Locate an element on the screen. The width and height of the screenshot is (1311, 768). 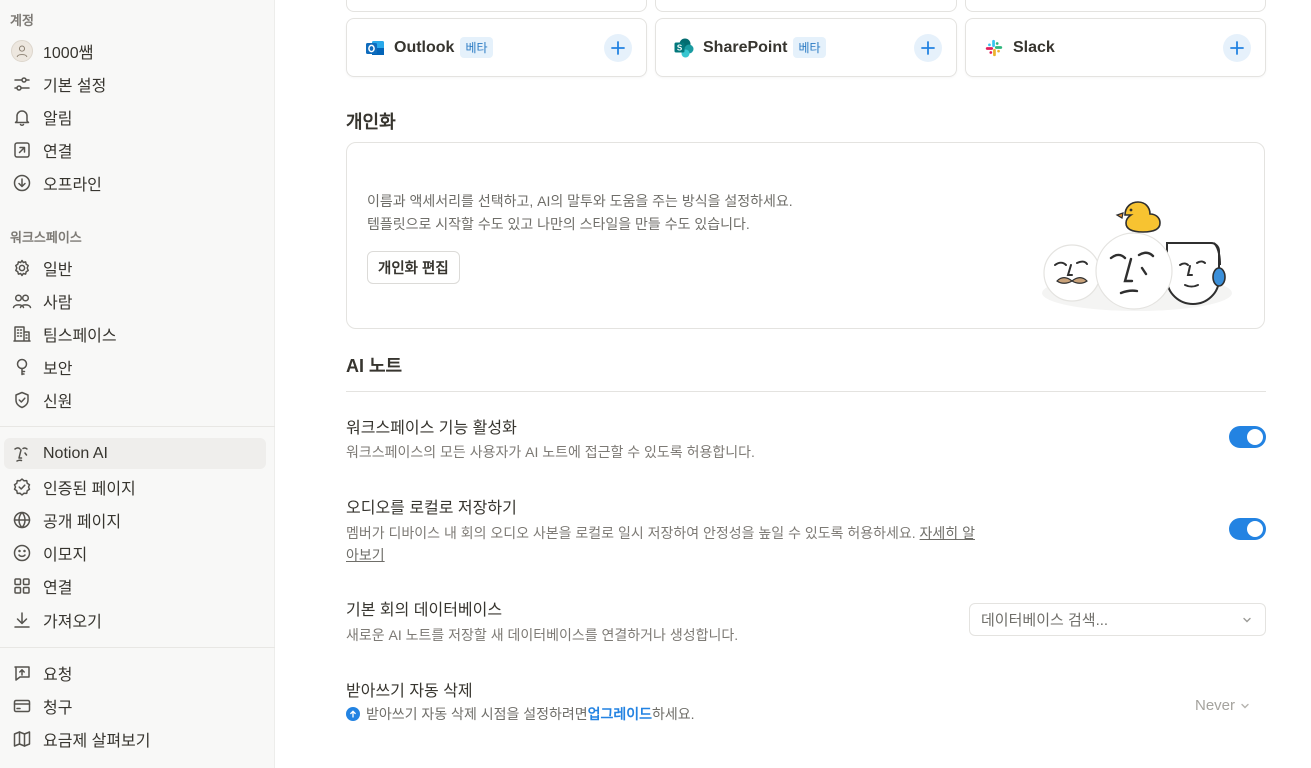
sidebar-item-profile: 1000쌤 is located at coordinates (135, 50).